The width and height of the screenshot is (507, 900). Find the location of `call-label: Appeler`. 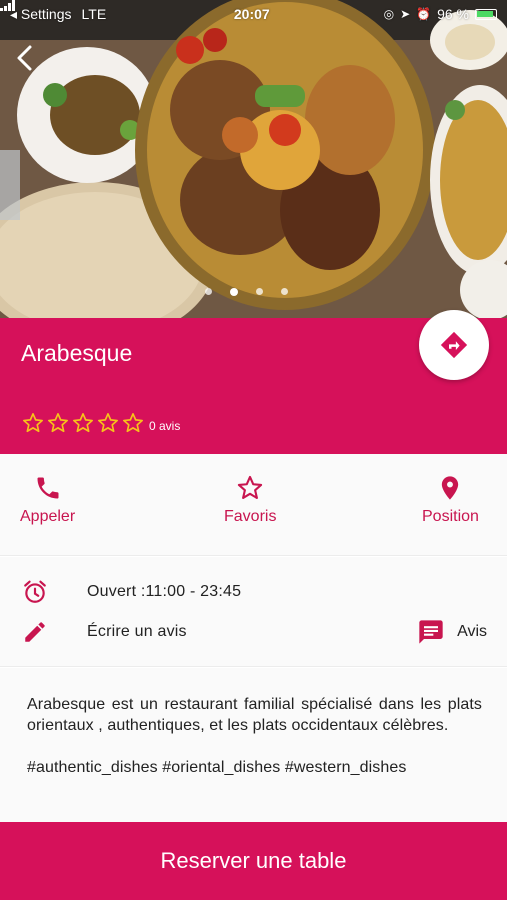

call-label: Appeler is located at coordinates (48, 516).